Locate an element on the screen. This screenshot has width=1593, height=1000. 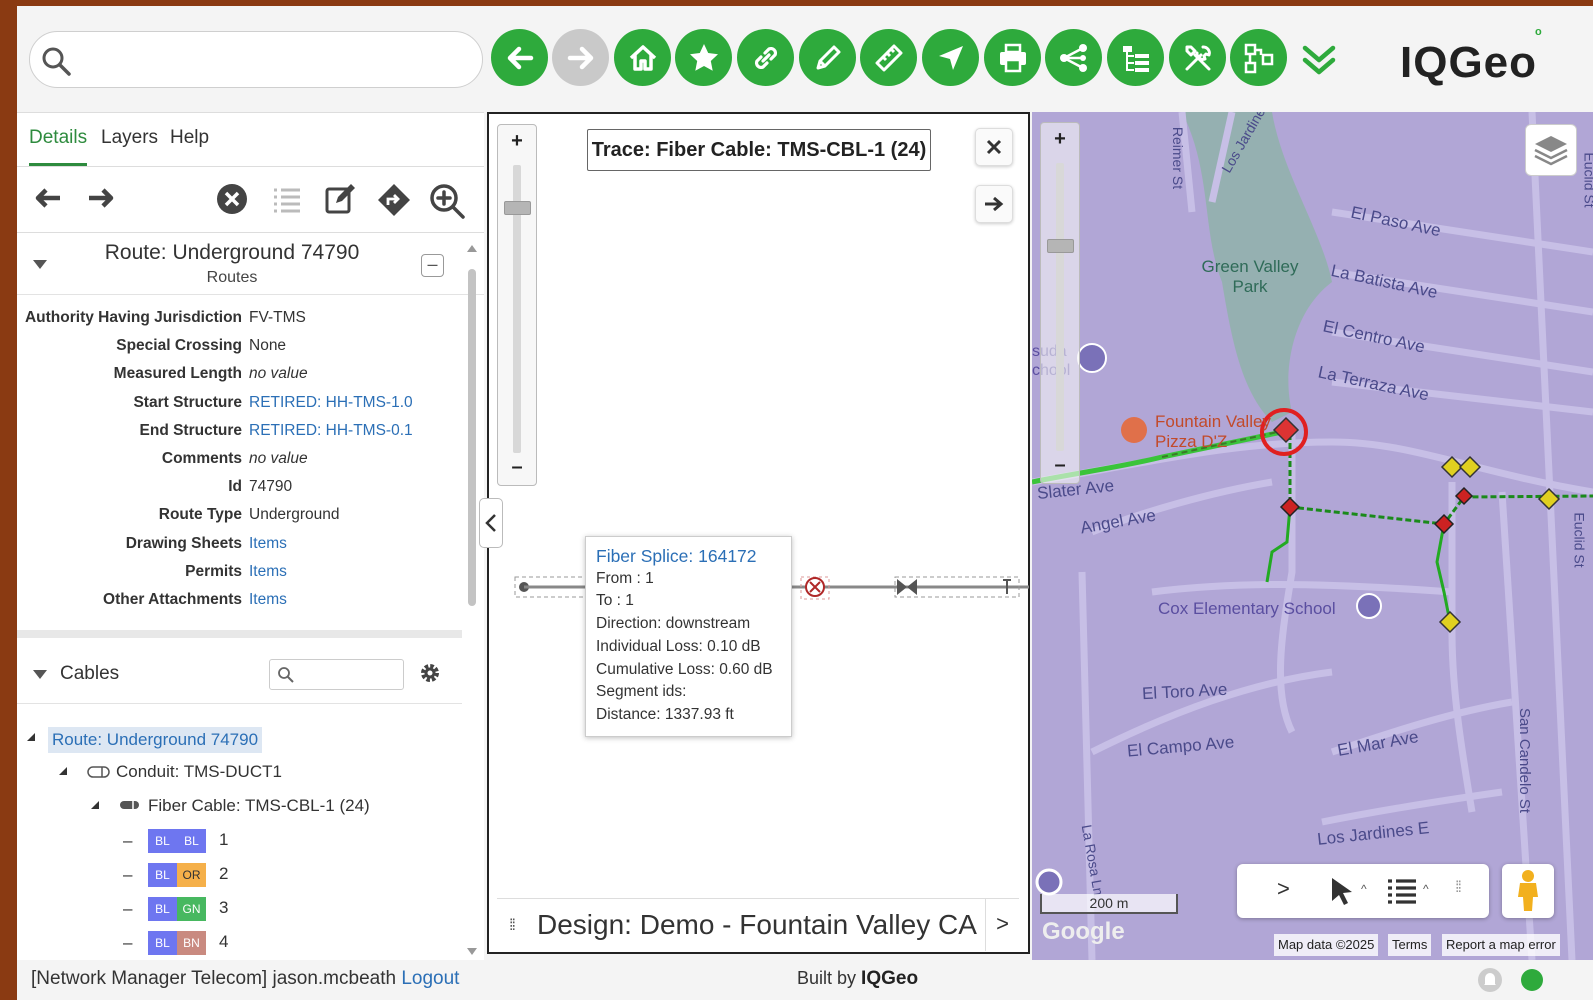
edit-feature-button is located at coordinates (340, 201).